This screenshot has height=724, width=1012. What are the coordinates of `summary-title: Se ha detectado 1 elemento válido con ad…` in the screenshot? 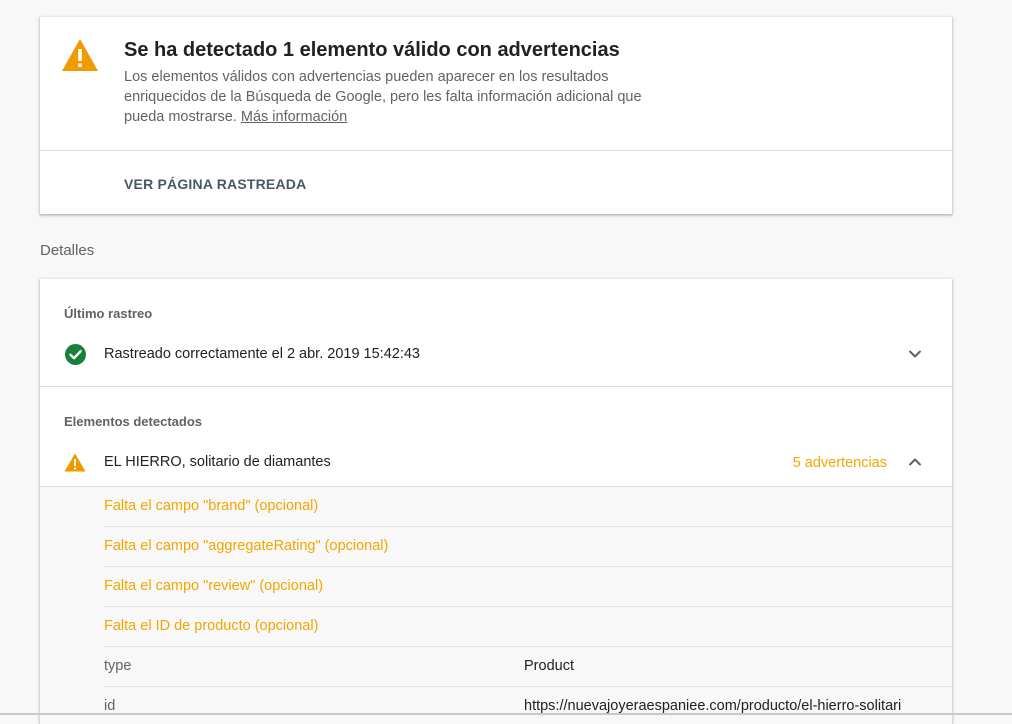 It's located at (372, 50).